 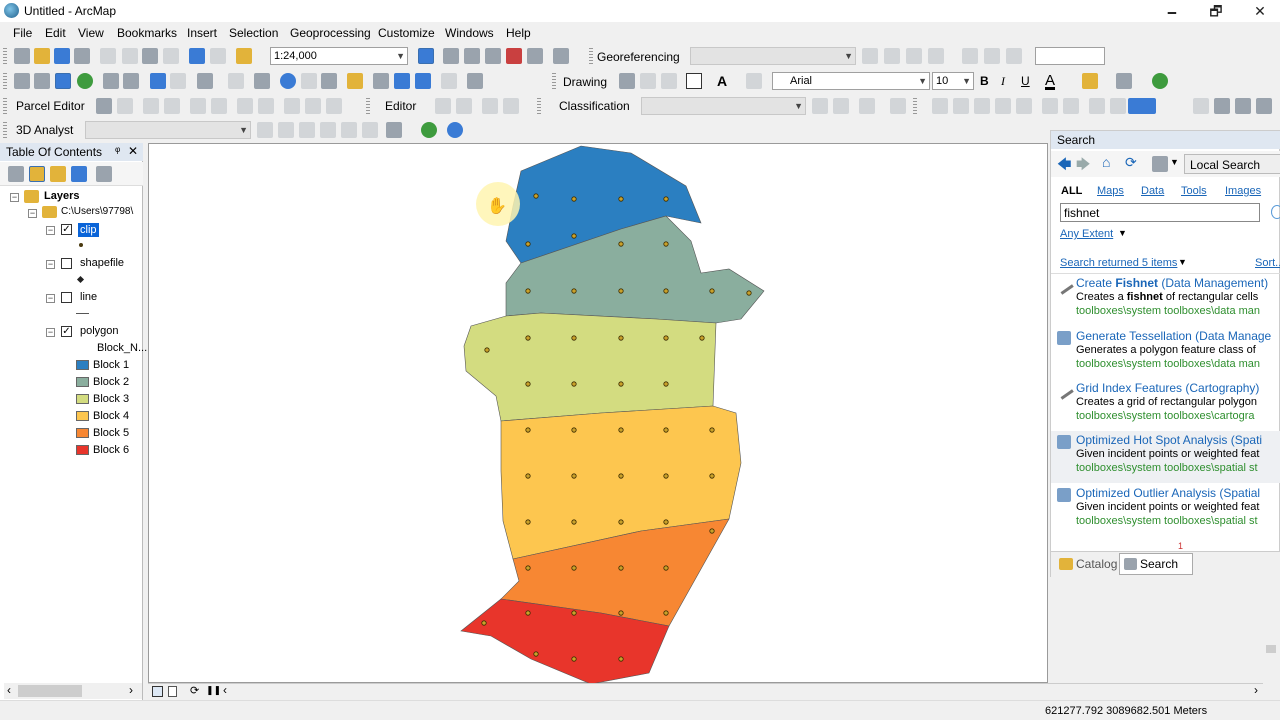 What do you see at coordinates (16, 174) in the screenshot?
I see `list-by-drawing-order-icon` at bounding box center [16, 174].